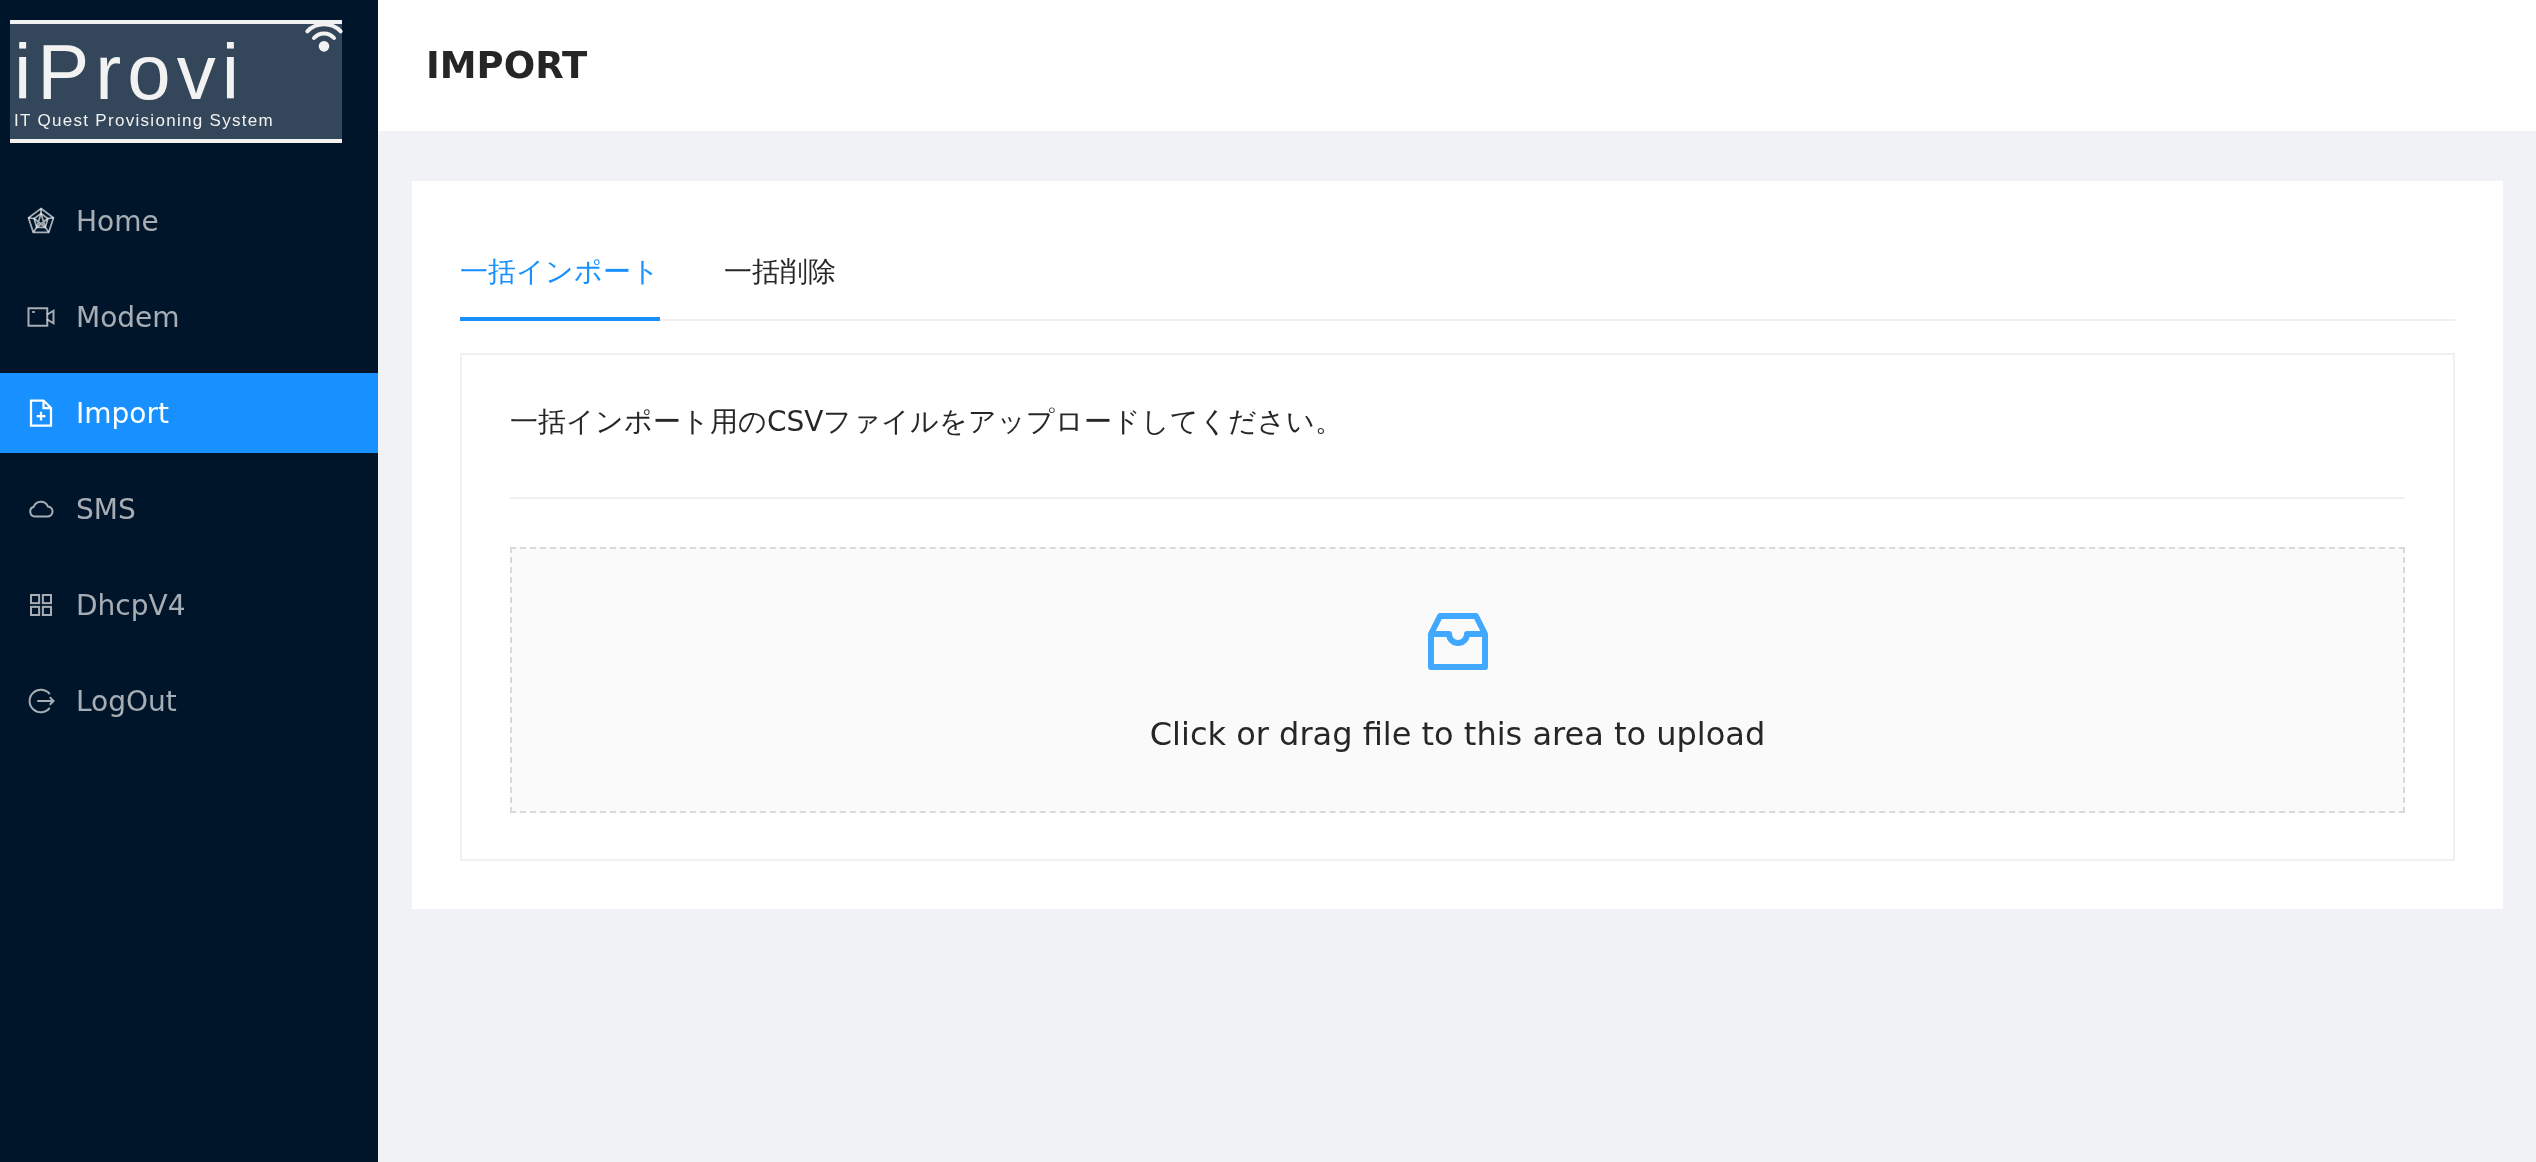  Describe the element at coordinates (189, 509) in the screenshot. I see `sidebar-item: SMS` at that location.